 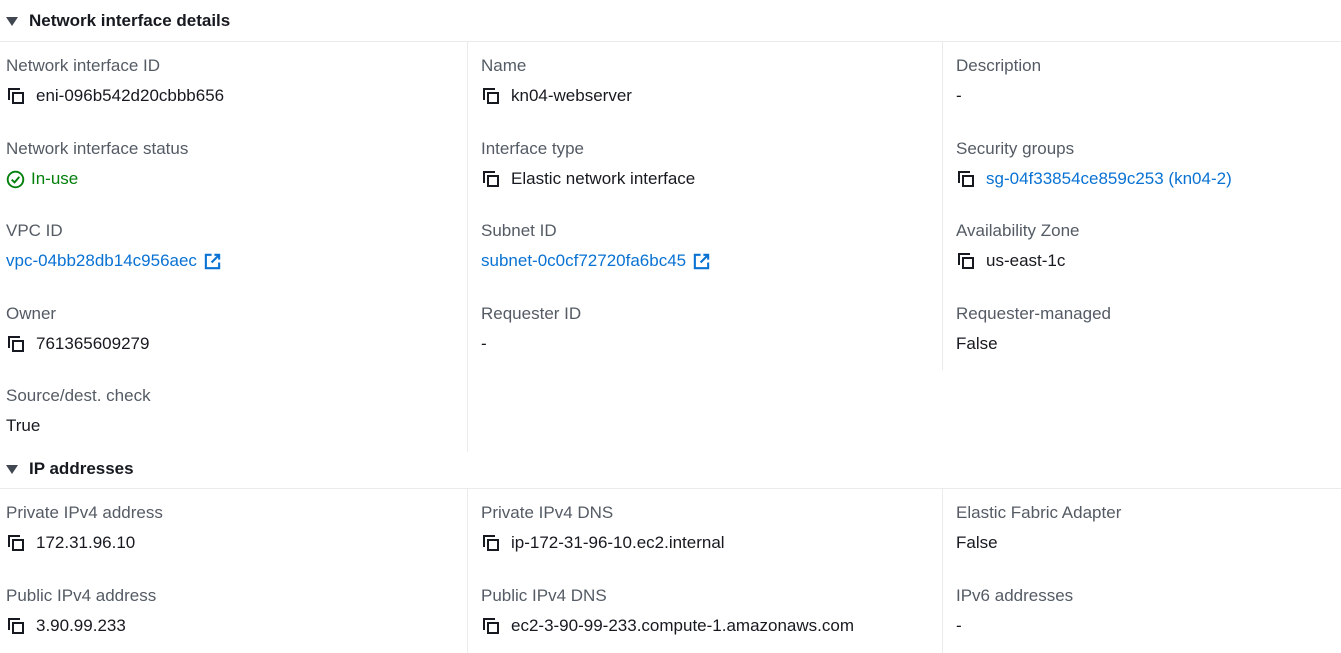 What do you see at coordinates (484, 343) in the screenshot?
I see `requester-id-value: -` at bounding box center [484, 343].